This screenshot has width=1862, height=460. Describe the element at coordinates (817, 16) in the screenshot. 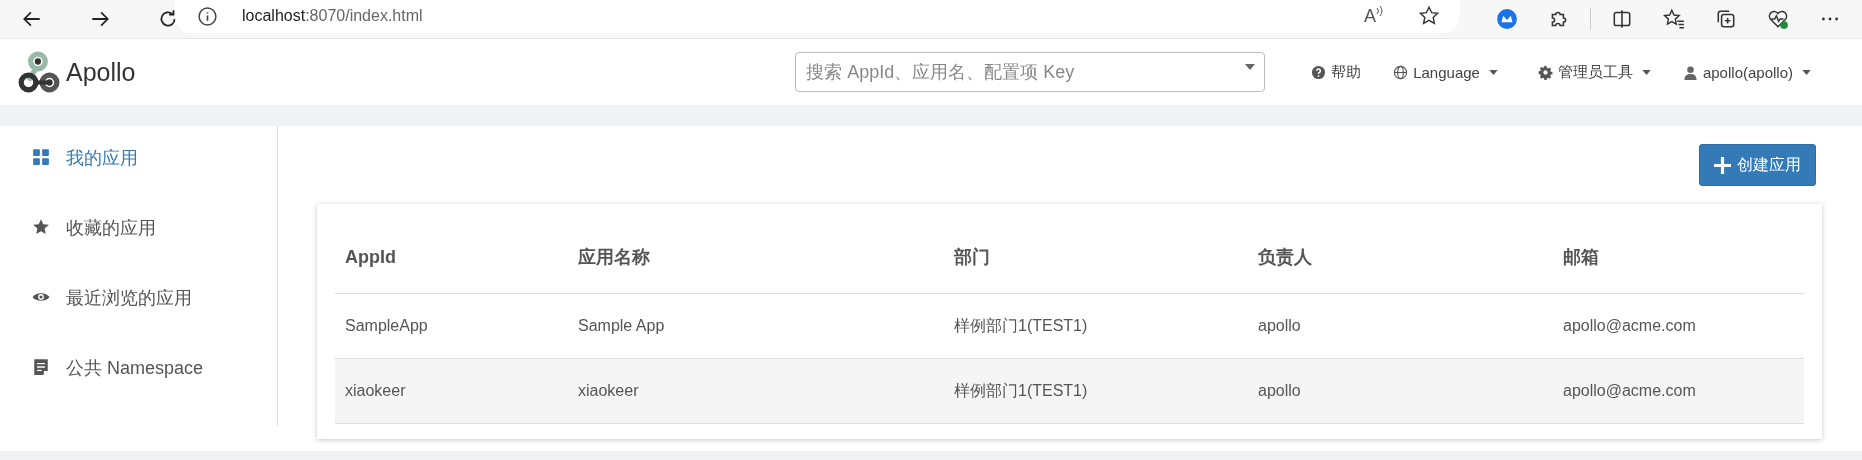

I see `address-bar: localhost:8070/index.html A` at that location.